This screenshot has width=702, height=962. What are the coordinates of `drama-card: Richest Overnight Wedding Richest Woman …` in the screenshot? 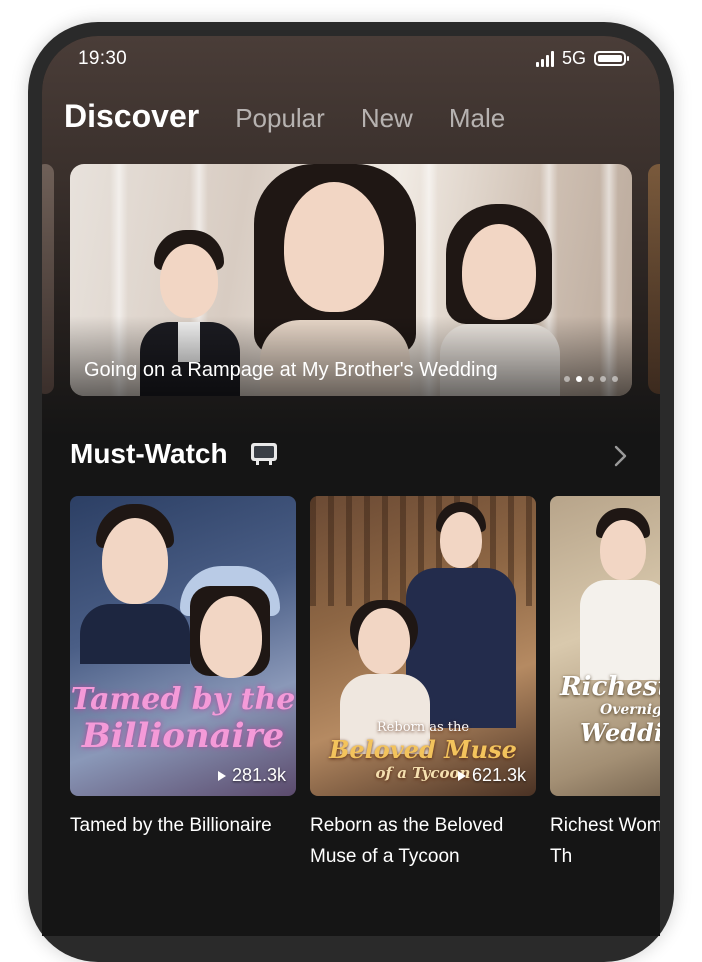 It's located at (605, 684).